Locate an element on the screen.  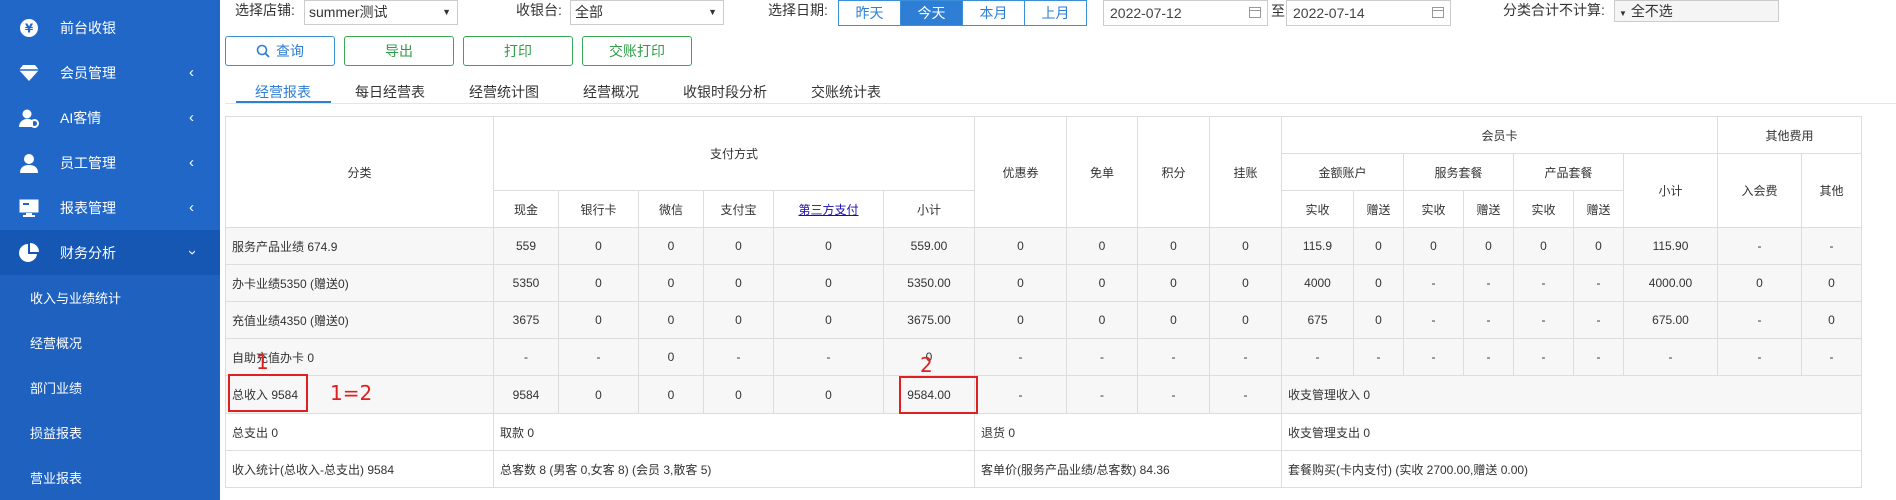
tab-daily-report: 每日经营表 is located at coordinates (390, 92).